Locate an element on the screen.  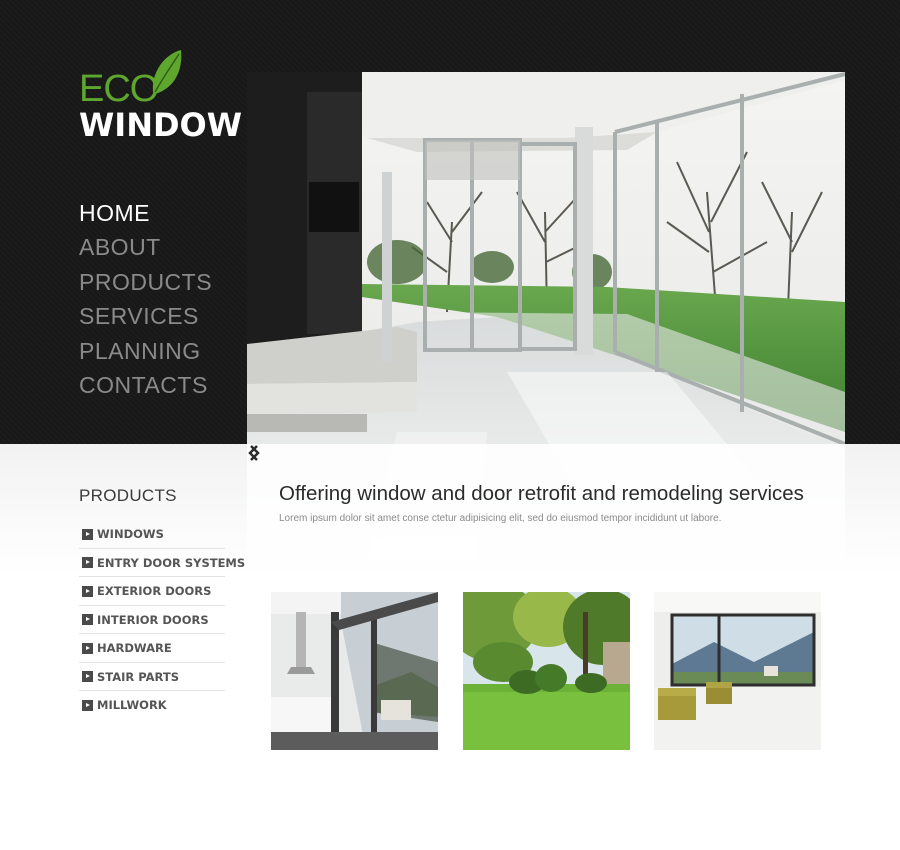
leaf-icon is located at coordinates (167, 72).